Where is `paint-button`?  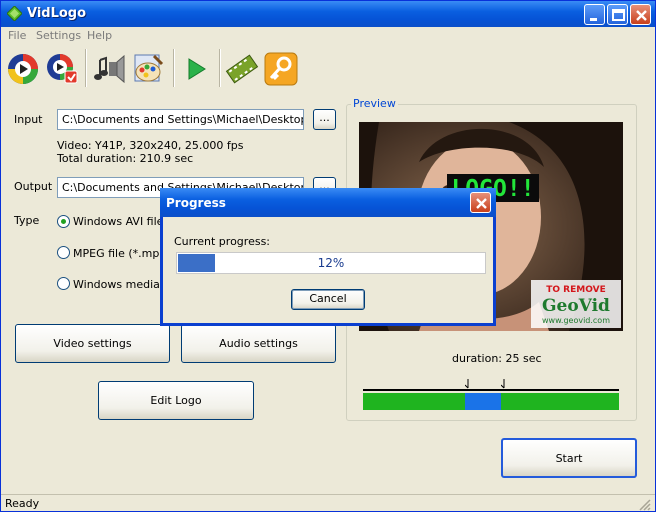
paint-button is located at coordinates (149, 69).